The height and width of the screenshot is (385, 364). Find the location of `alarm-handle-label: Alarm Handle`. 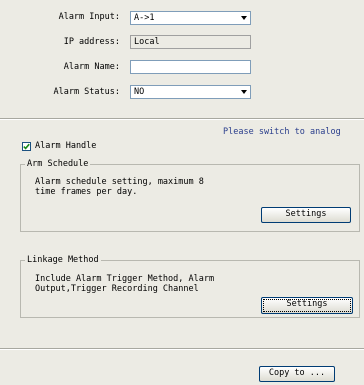

alarm-handle-label: Alarm Handle is located at coordinates (66, 146).